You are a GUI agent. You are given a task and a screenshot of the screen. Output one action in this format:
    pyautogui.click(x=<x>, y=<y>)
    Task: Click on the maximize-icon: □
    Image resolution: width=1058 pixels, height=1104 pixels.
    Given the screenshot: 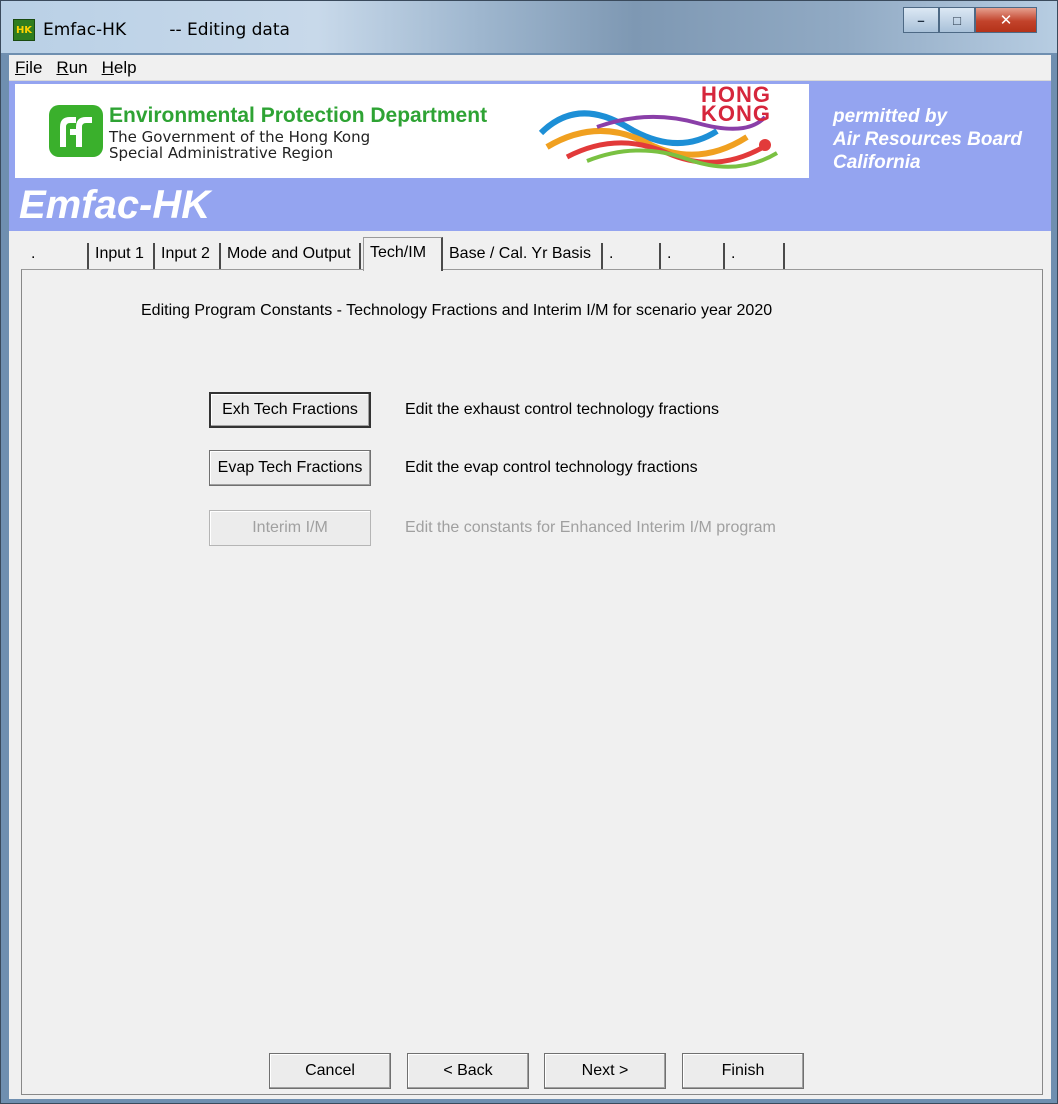 What is the action you would take?
    pyautogui.click(x=957, y=20)
    